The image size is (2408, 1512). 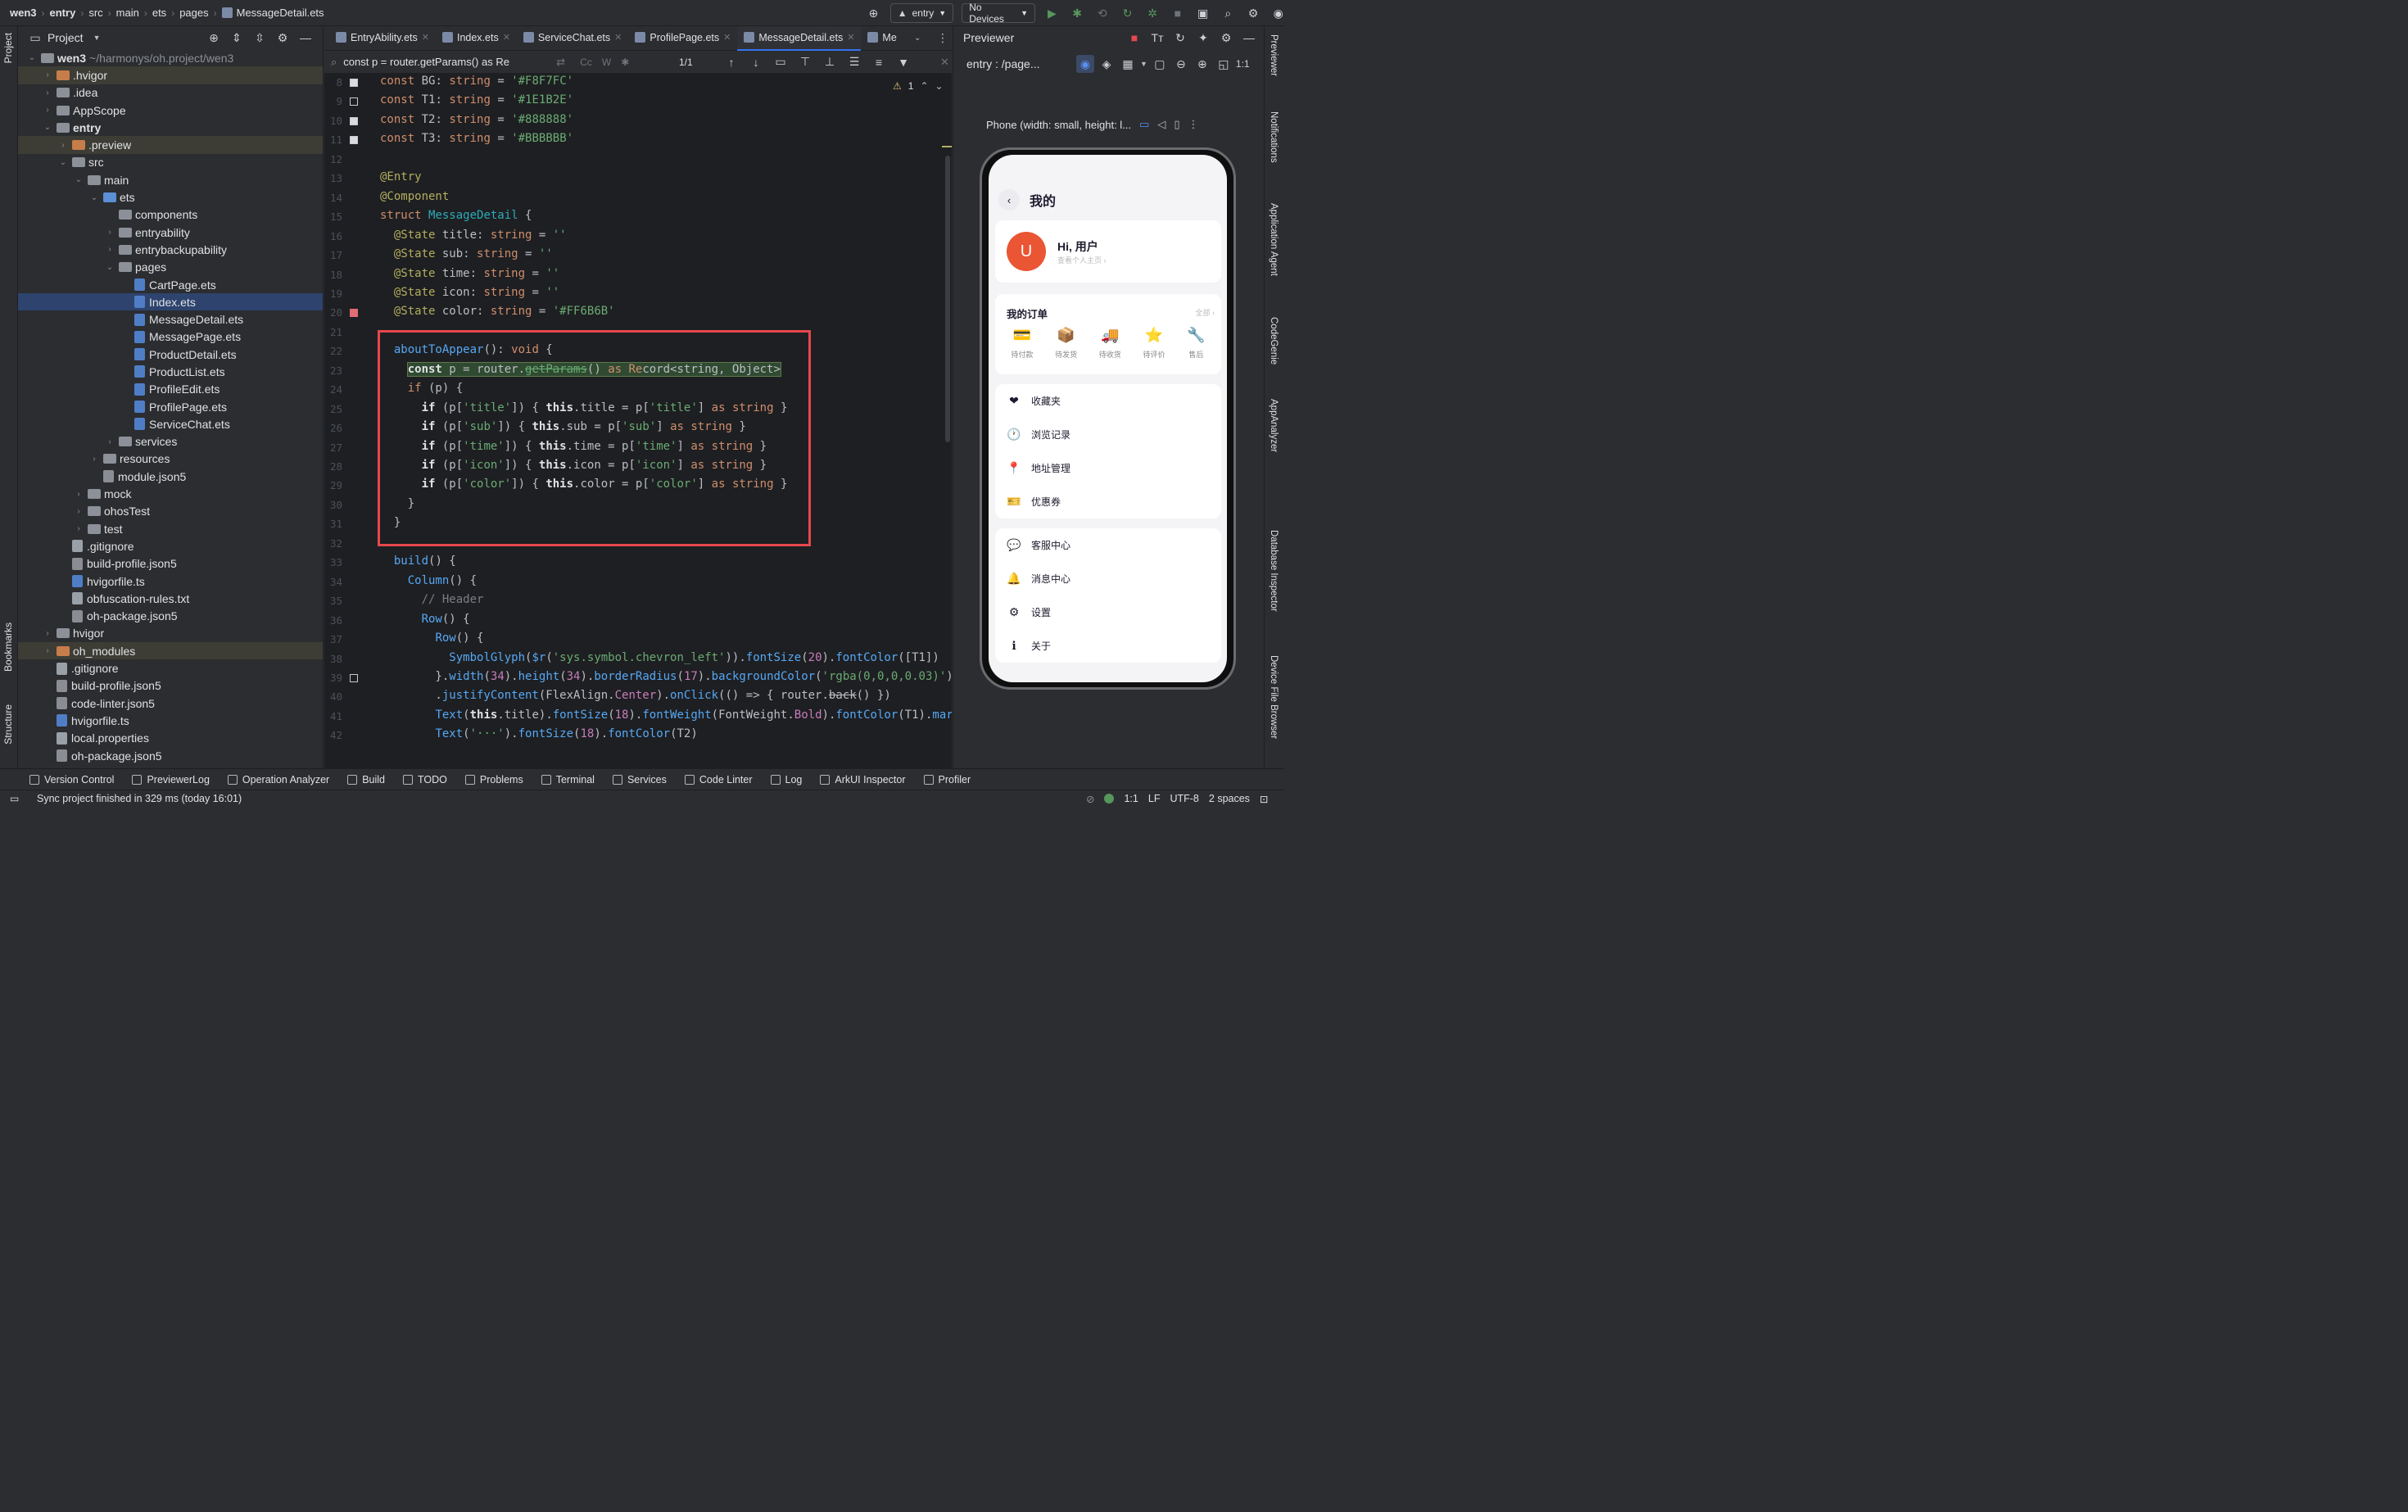 I want to click on tree-item: ProfilePage.ets, so click(x=170, y=407).